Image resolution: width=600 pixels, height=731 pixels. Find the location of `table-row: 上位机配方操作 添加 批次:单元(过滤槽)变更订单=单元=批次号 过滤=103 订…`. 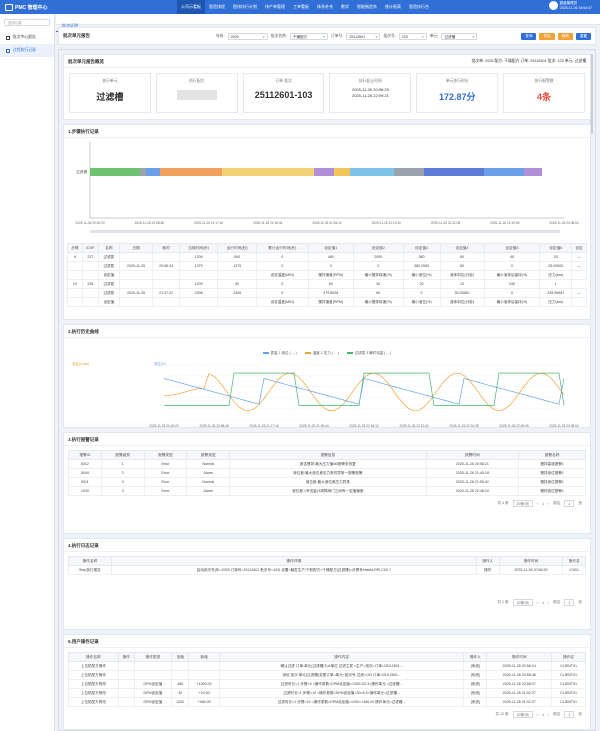

table-row: 上位机配方操作 添加 批次:单元(过滤槽)变更订单=单元=批次号 过滤=103 订… is located at coordinates (327, 675).